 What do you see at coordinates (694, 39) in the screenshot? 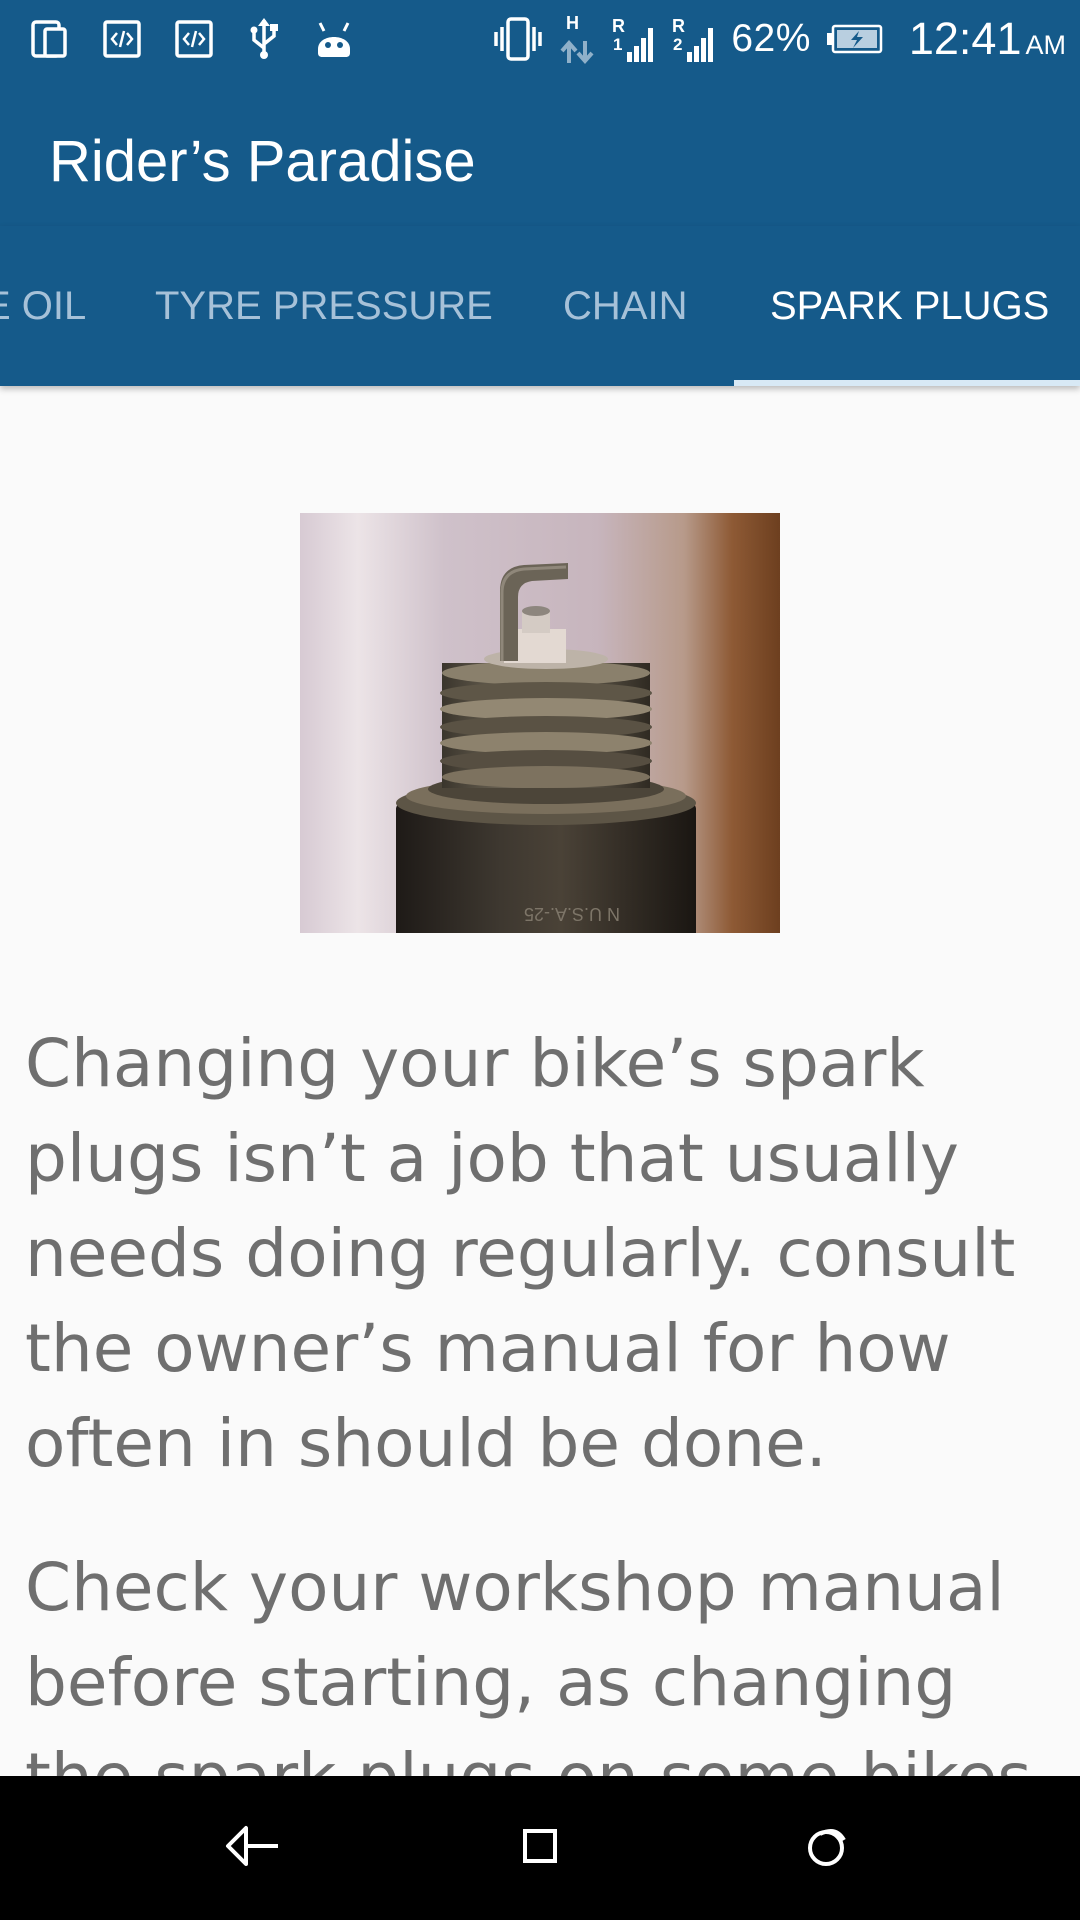
I see `signal-sim2-icon: R 2` at bounding box center [694, 39].